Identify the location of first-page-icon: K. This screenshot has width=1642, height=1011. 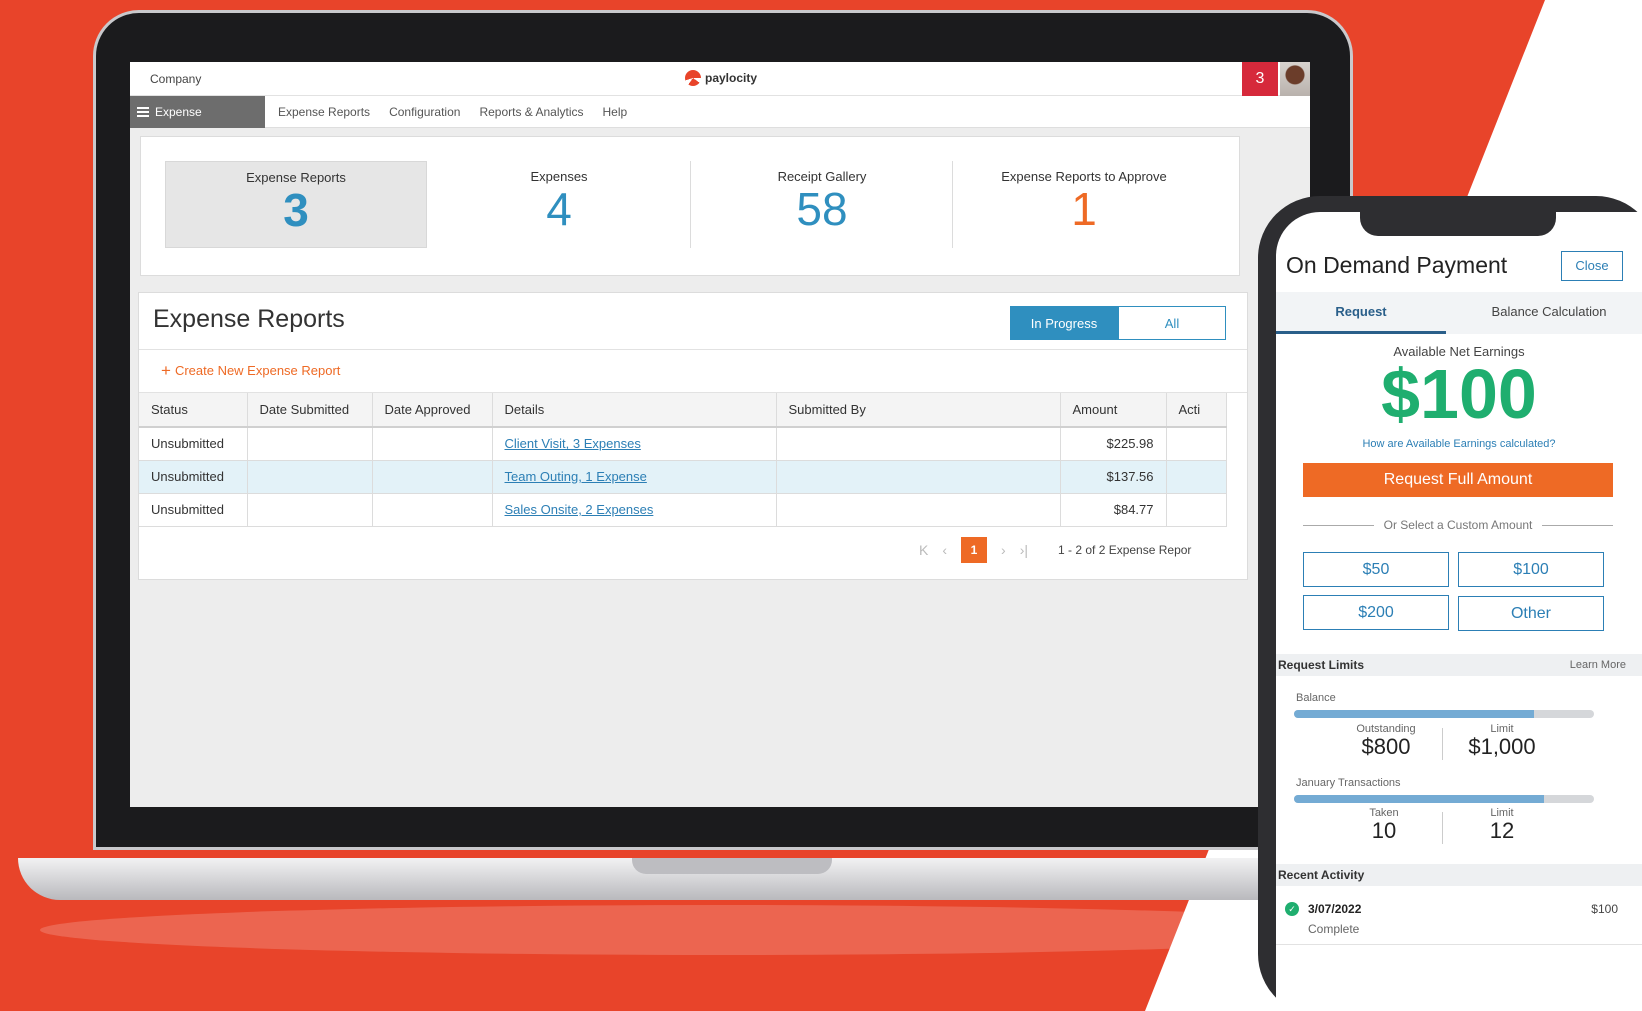
(923, 550).